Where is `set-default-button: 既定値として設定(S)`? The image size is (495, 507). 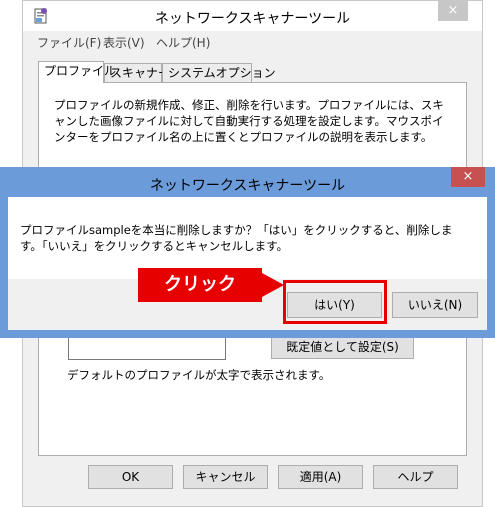 set-default-button: 既定値として設定(S) is located at coordinates (342, 347).